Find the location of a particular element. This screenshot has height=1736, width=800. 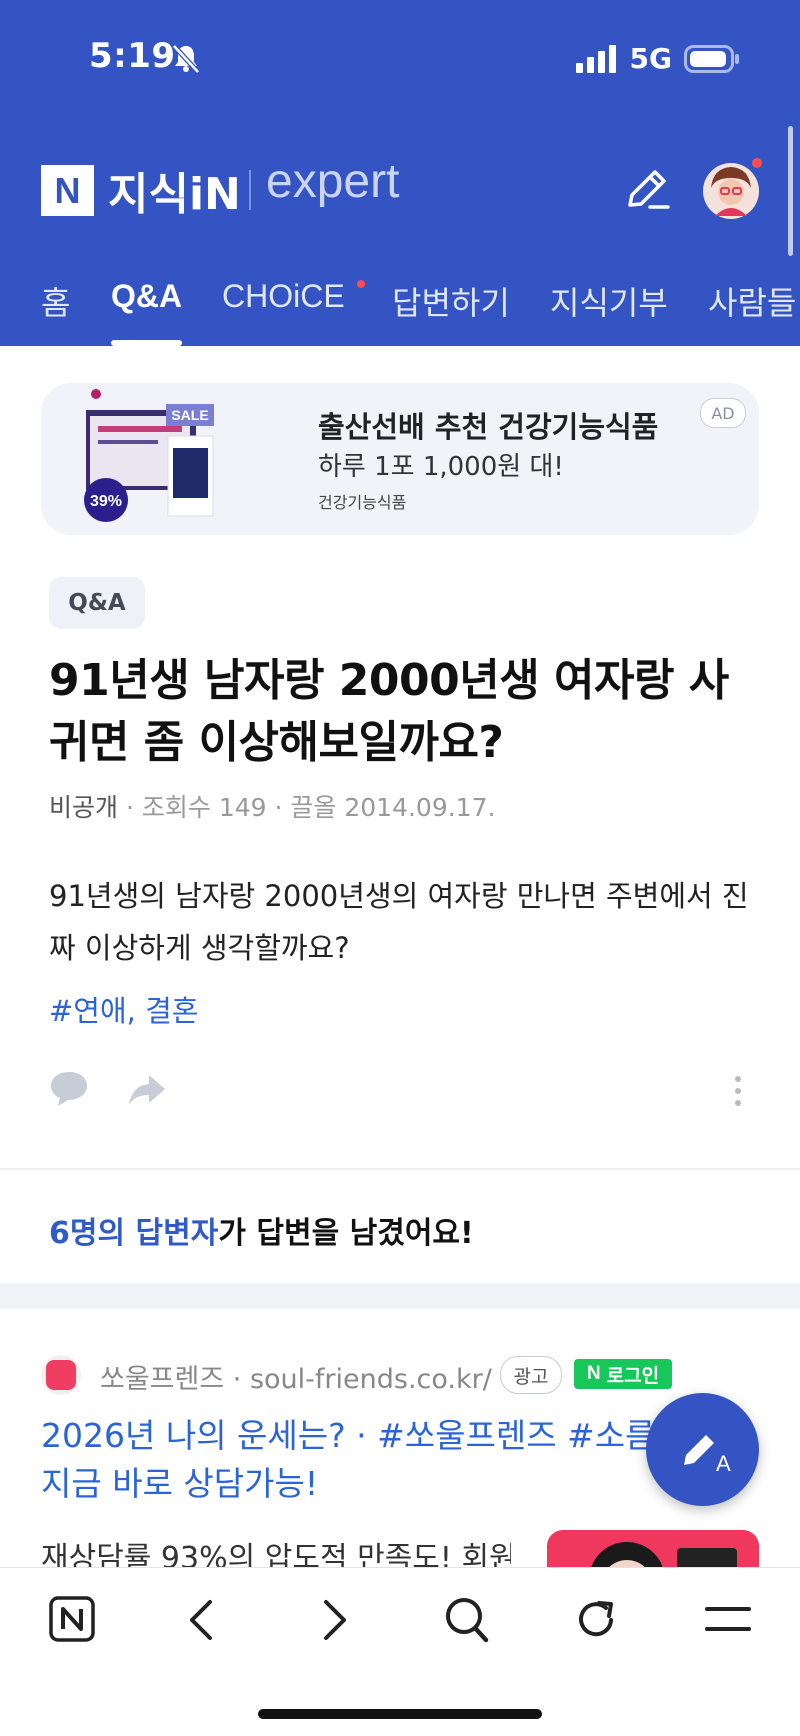

ad-product-image: SALE 39% is located at coordinates (153, 458).